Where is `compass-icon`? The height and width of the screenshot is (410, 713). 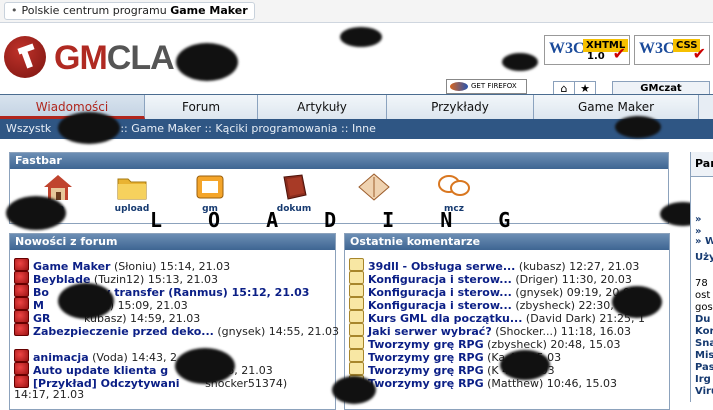 compass-icon is located at coordinates (374, 187).